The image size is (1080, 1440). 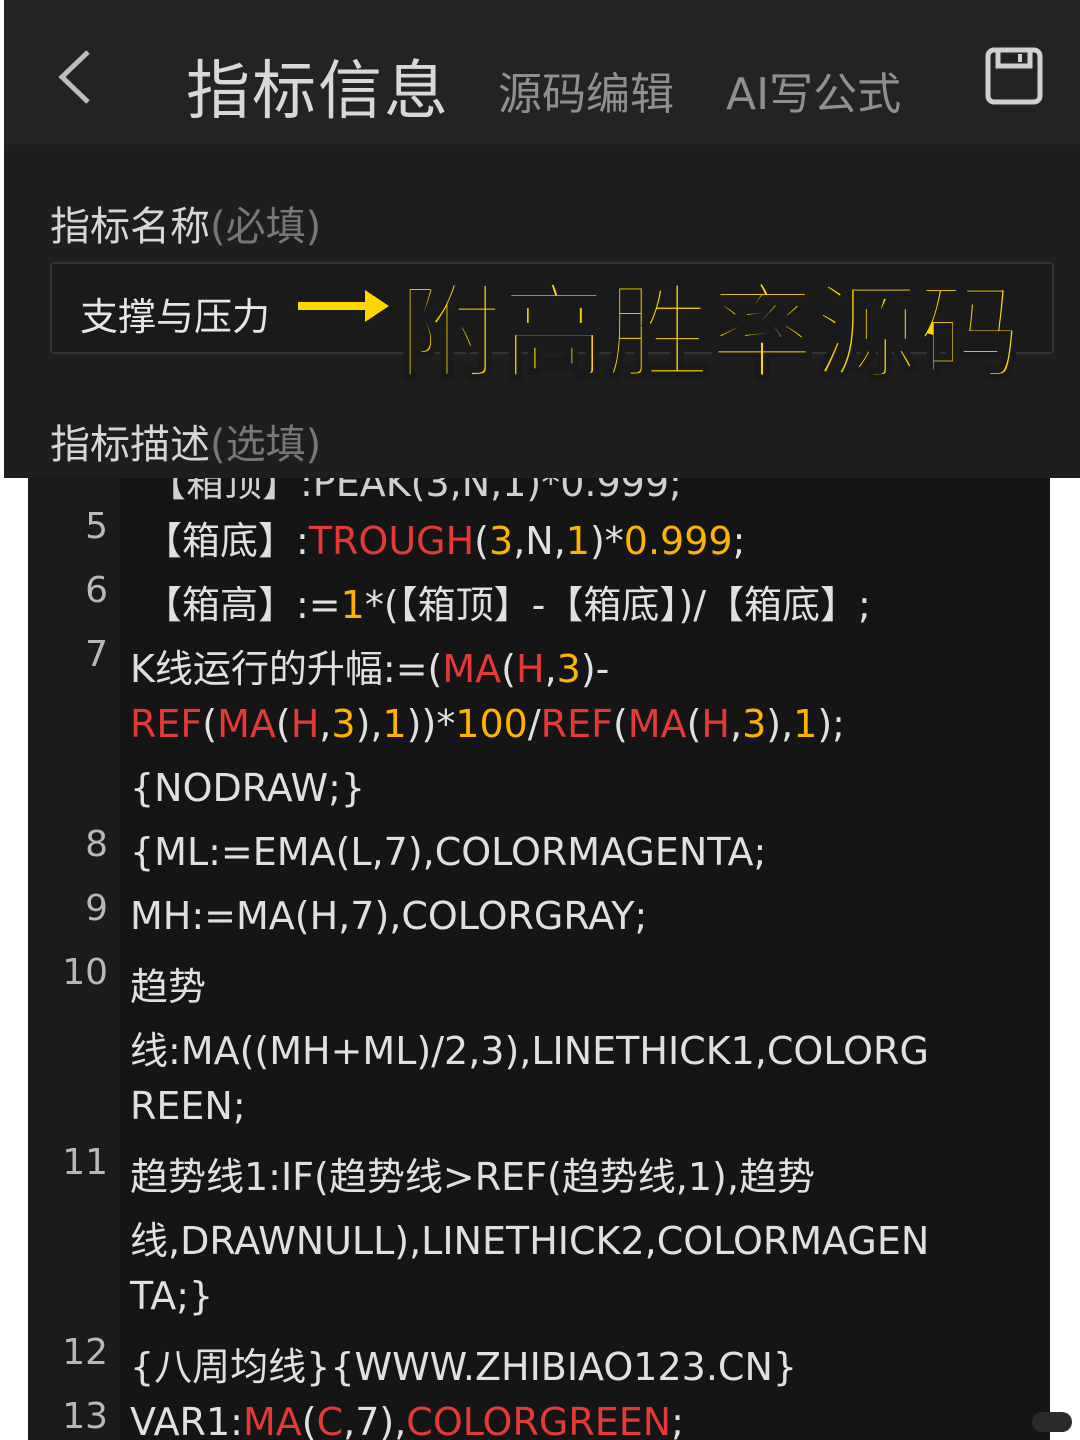 I want to click on code-line-partial: 【箱顶】:PEAK(3,N,1)*0.999;, so click(x=415, y=491).